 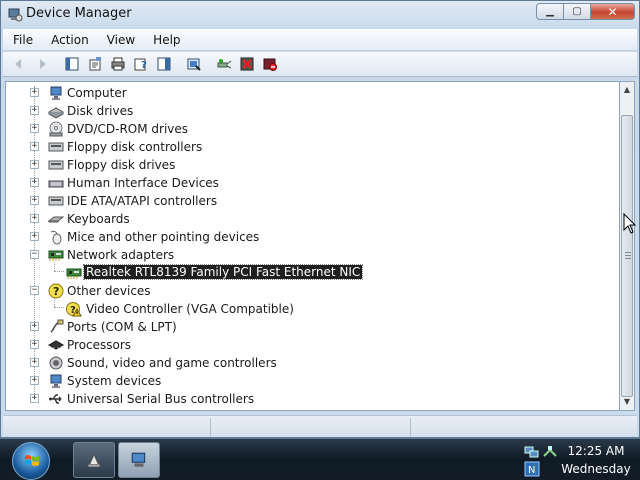 What do you see at coordinates (549, 11) in the screenshot?
I see `minimize-button: ▁` at bounding box center [549, 11].